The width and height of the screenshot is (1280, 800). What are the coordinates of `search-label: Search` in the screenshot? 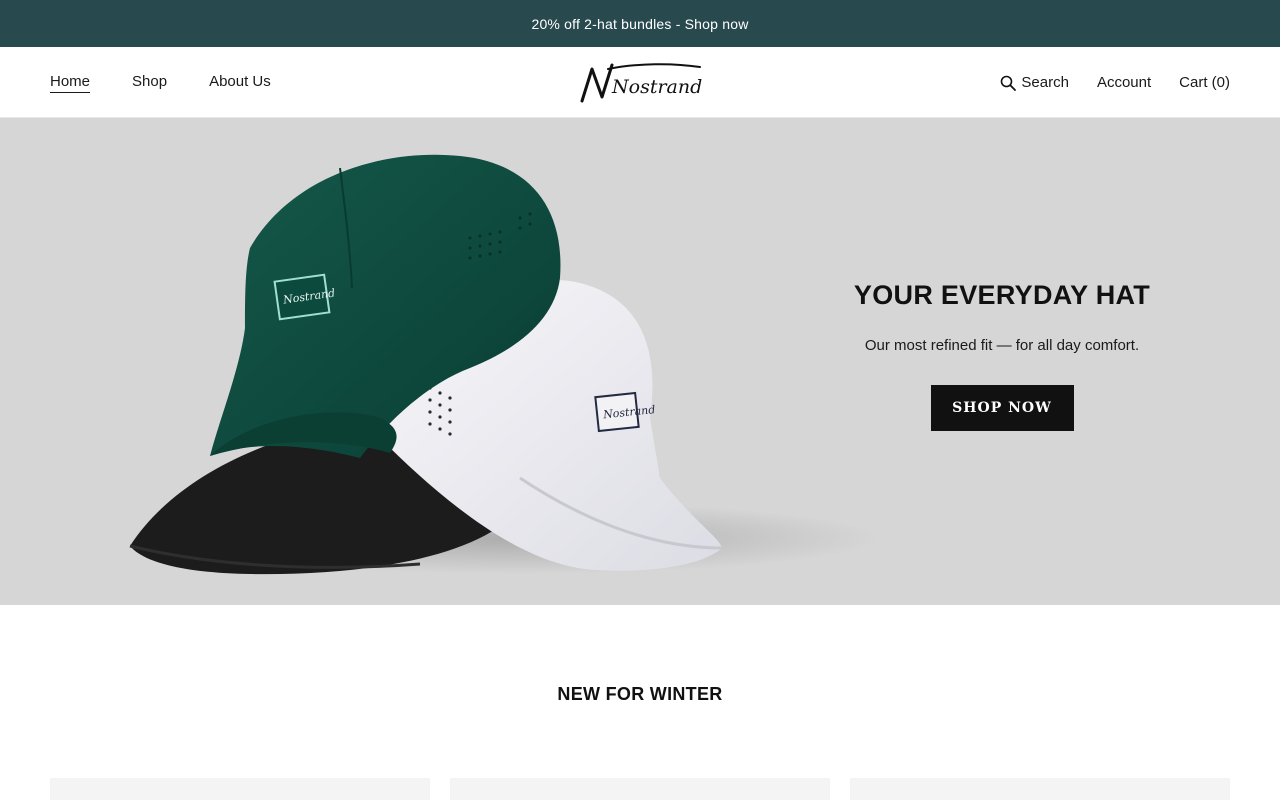 It's located at (1045, 82).